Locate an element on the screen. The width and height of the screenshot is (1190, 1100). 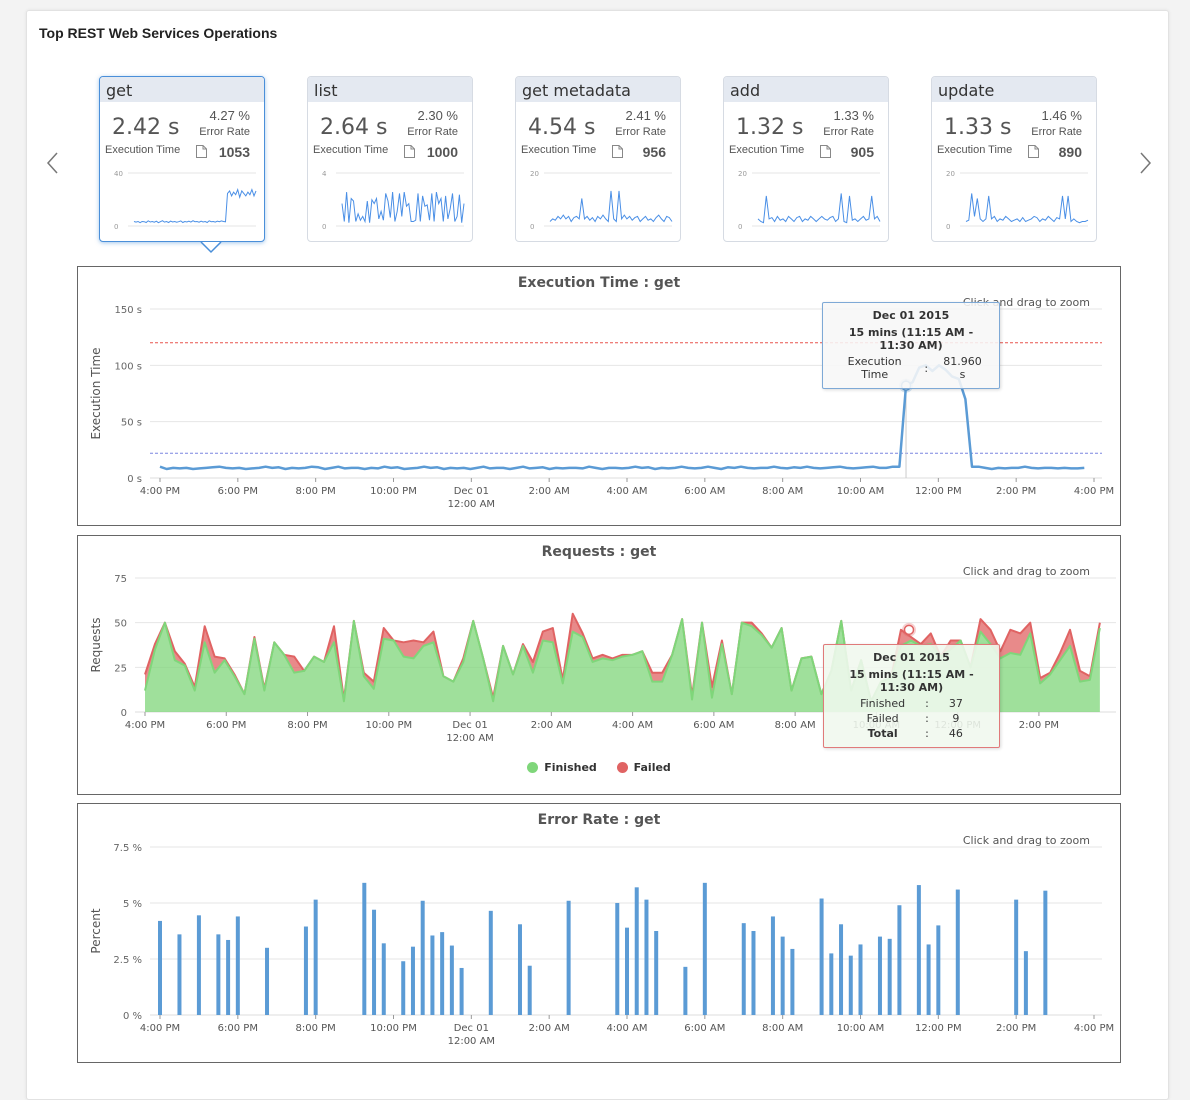
y-tick-label: 0 s is located at coordinates (134, 479).